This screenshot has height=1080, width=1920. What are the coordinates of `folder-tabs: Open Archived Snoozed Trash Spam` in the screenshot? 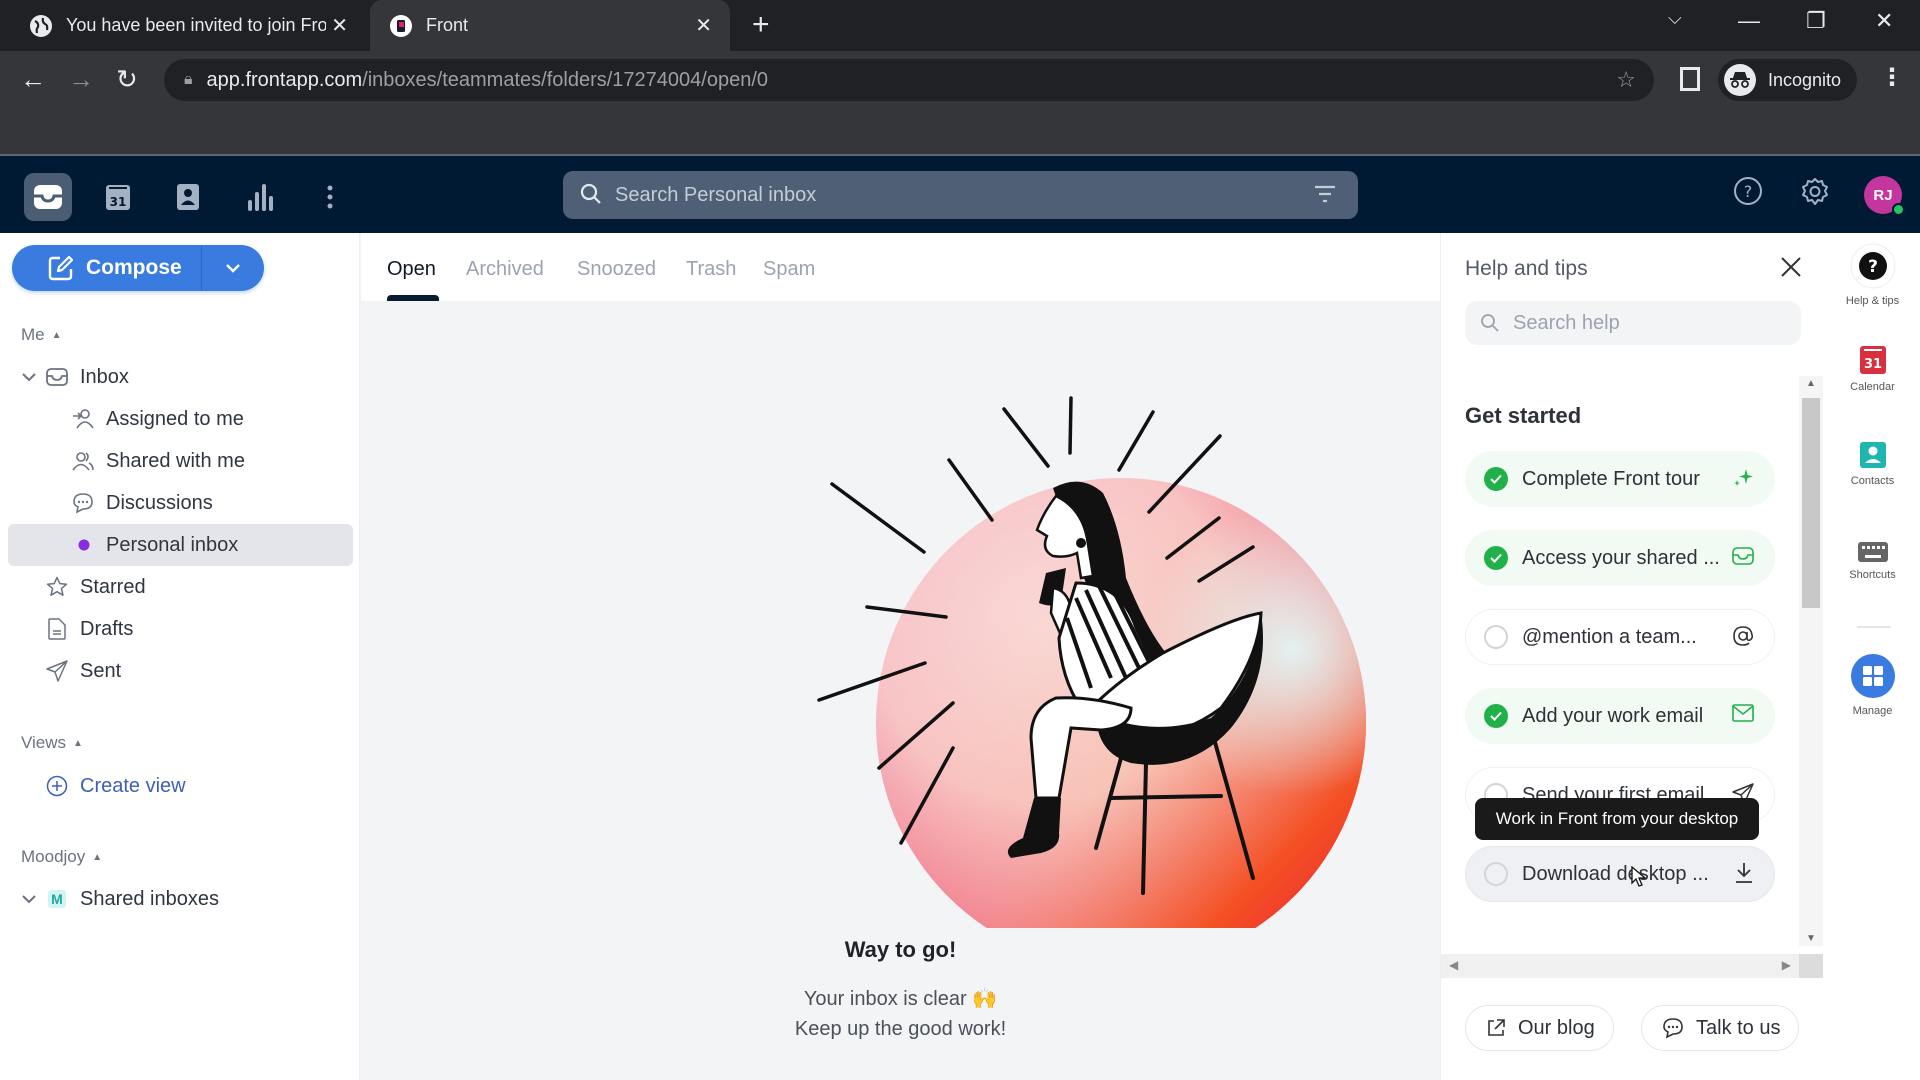 It's located at (900, 267).